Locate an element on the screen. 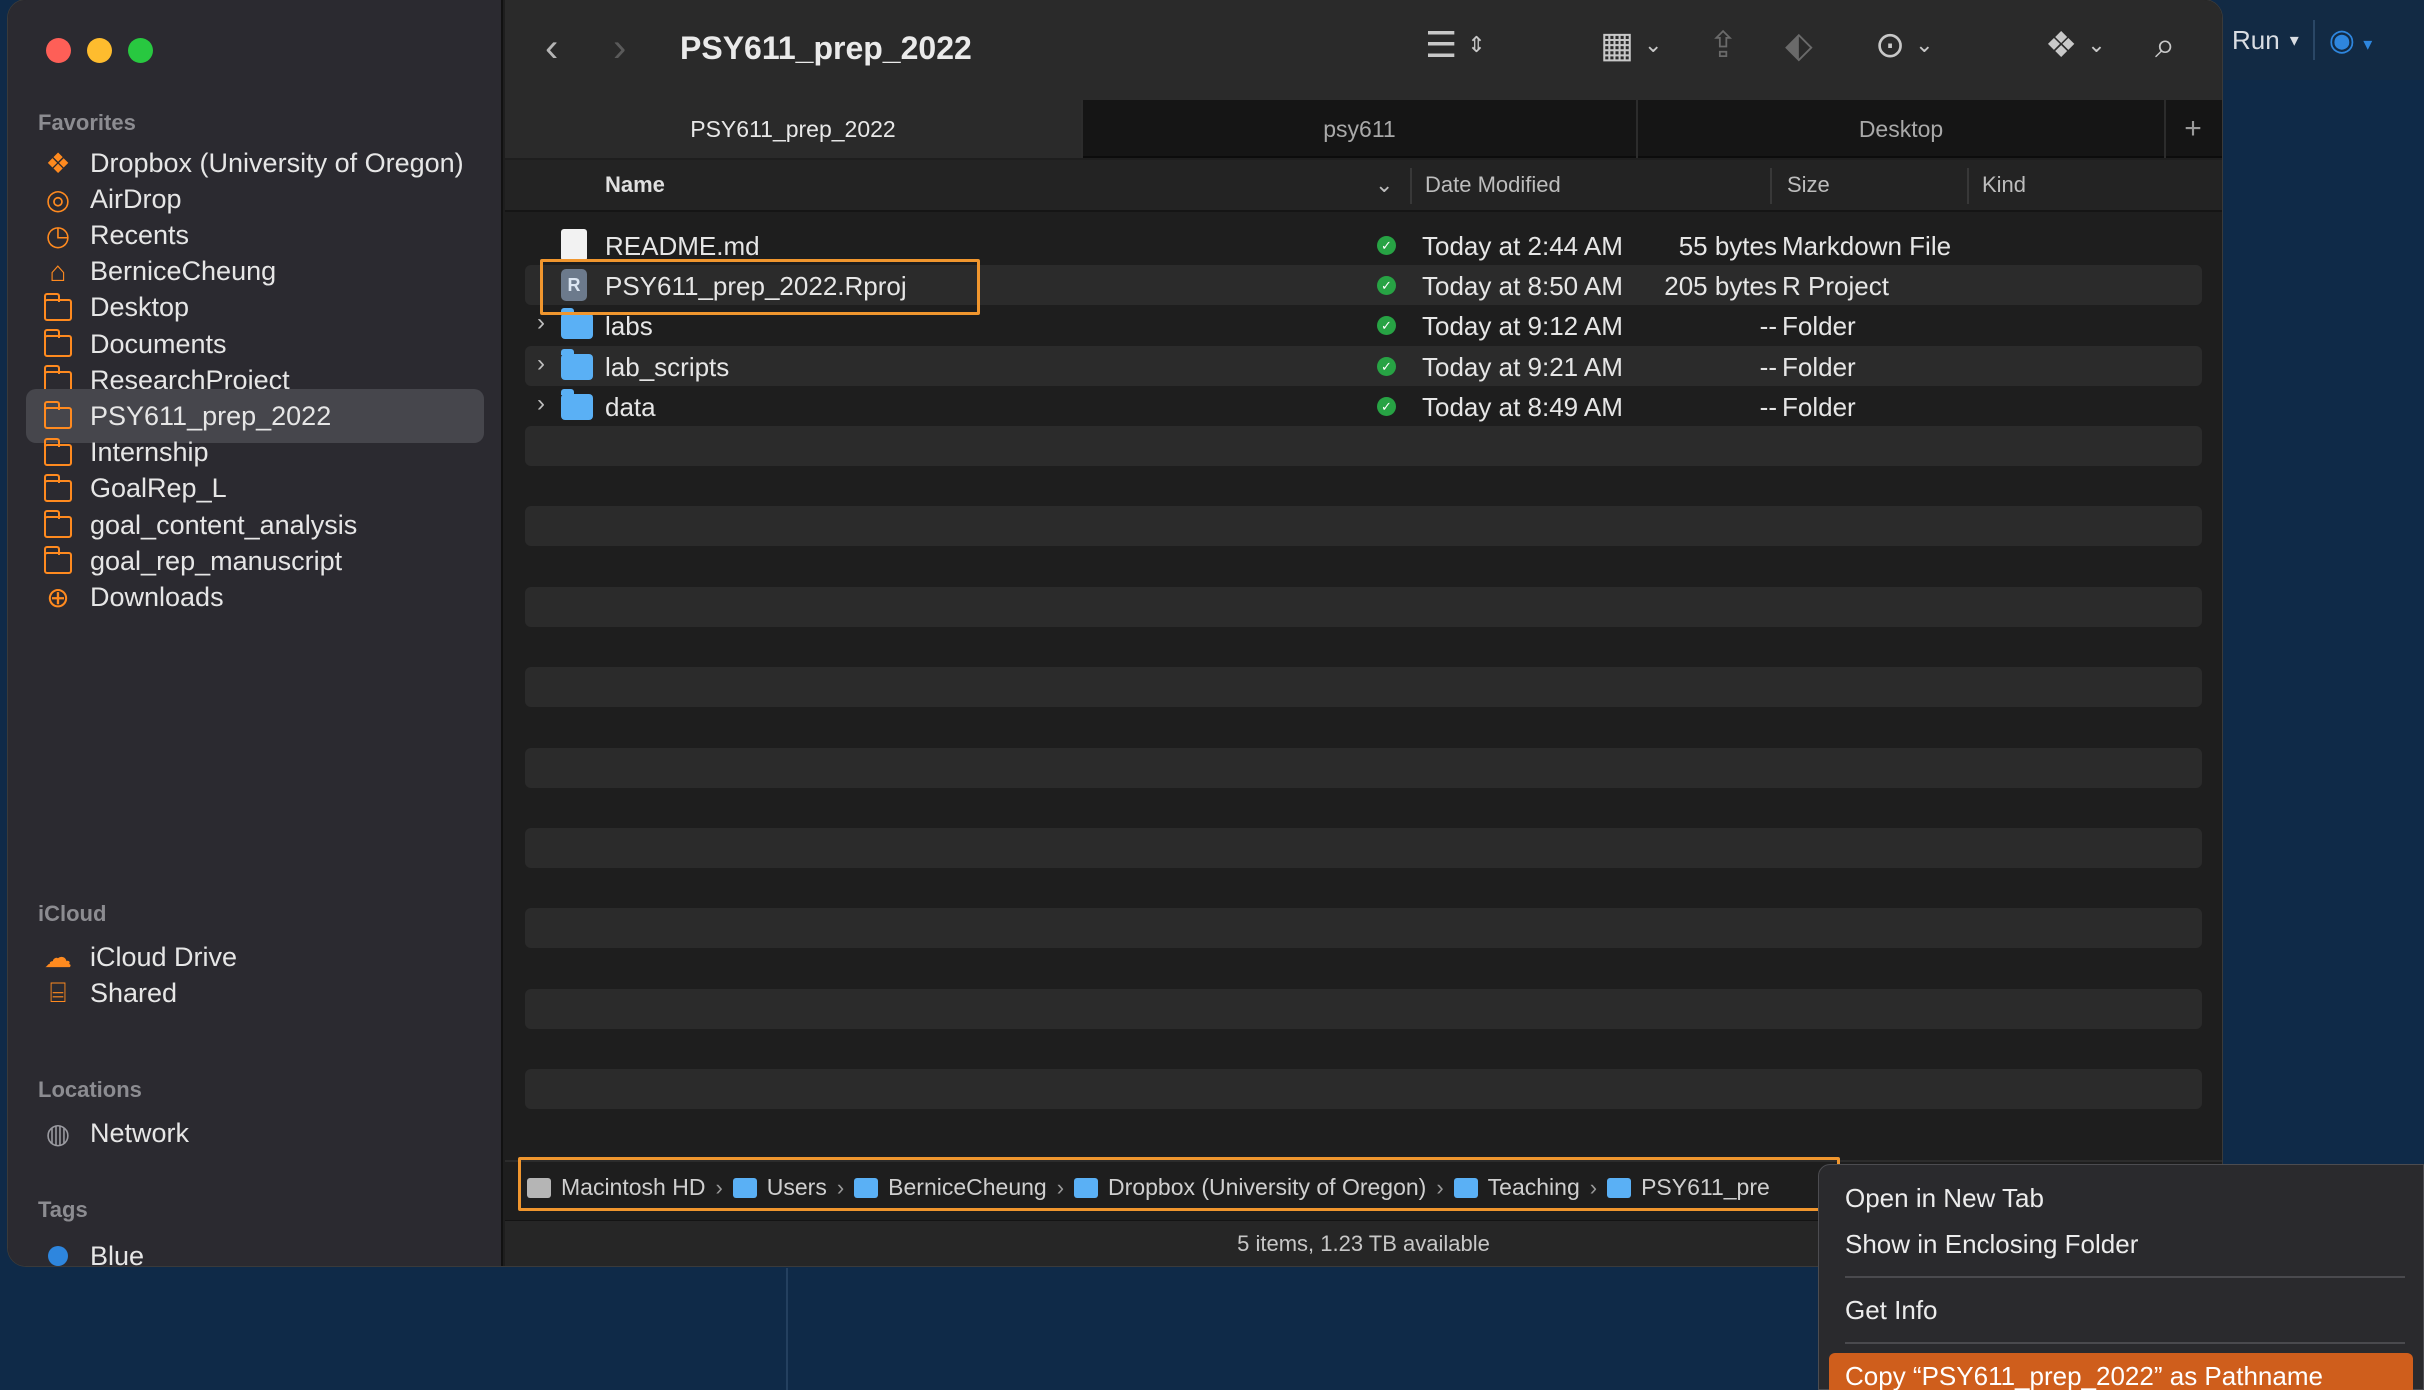  column-name: Name is located at coordinates (635, 185).